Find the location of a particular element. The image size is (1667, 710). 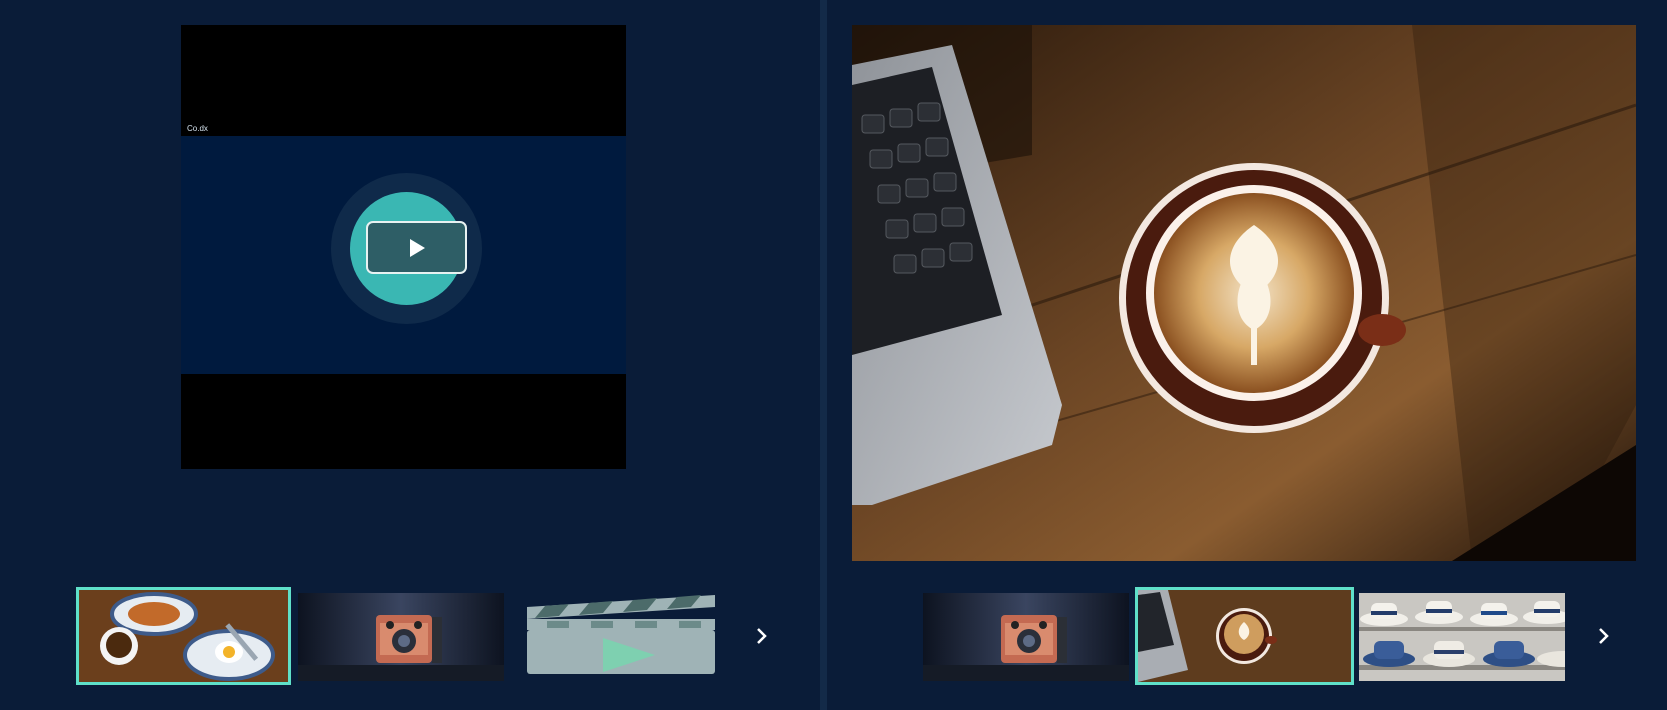

video-poster is located at coordinates (403, 255).